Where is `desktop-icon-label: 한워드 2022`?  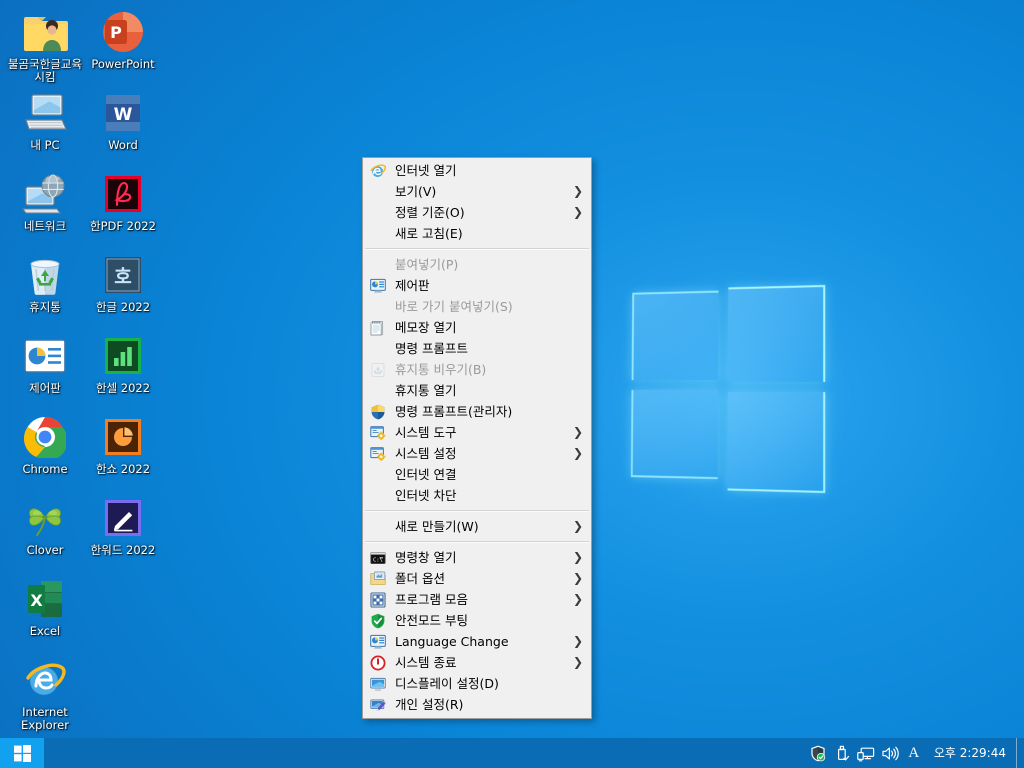 desktop-icon-label: 한워드 2022 is located at coordinates (123, 550).